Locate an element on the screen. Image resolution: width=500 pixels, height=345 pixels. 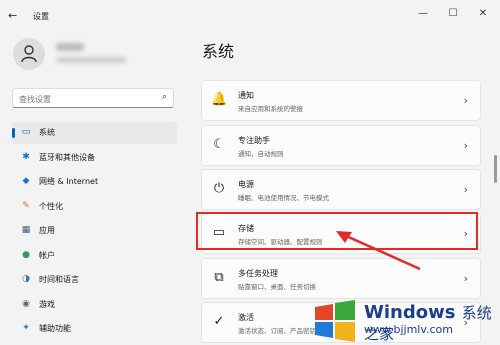
sidebar-item-label: 系统 is located at coordinates (47, 132).